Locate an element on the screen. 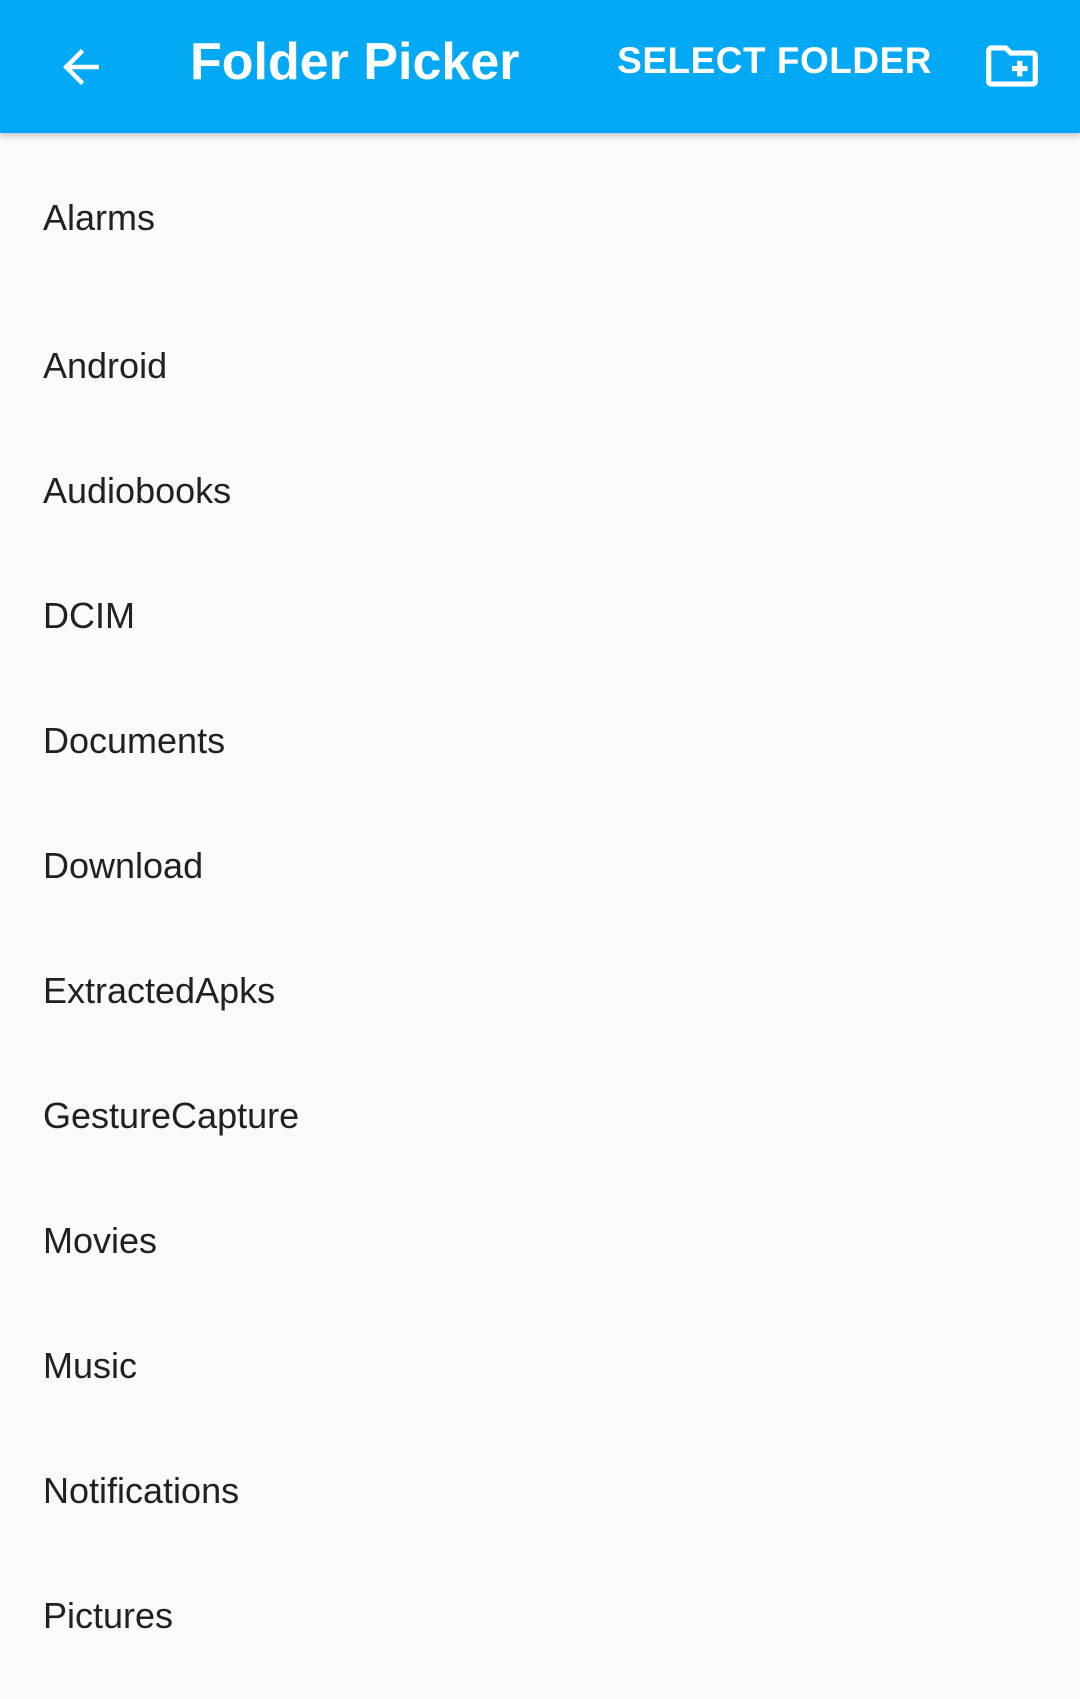  folder-list-item: Alarms is located at coordinates (540, 218).